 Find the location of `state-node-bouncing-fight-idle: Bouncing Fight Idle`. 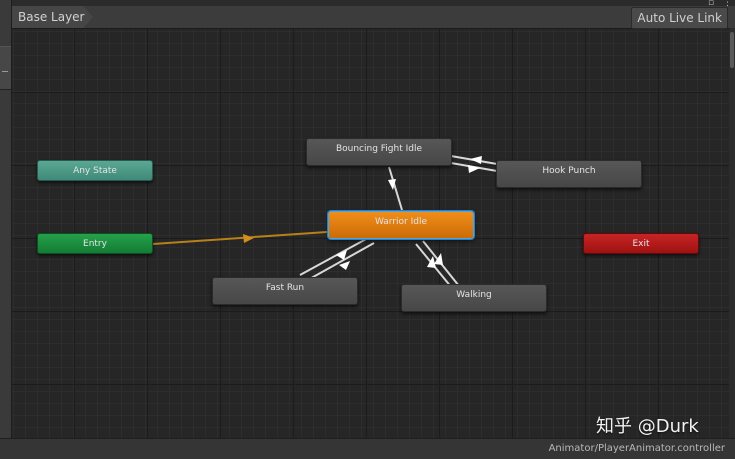

state-node-bouncing-fight-idle: Bouncing Fight Idle is located at coordinates (379, 152).